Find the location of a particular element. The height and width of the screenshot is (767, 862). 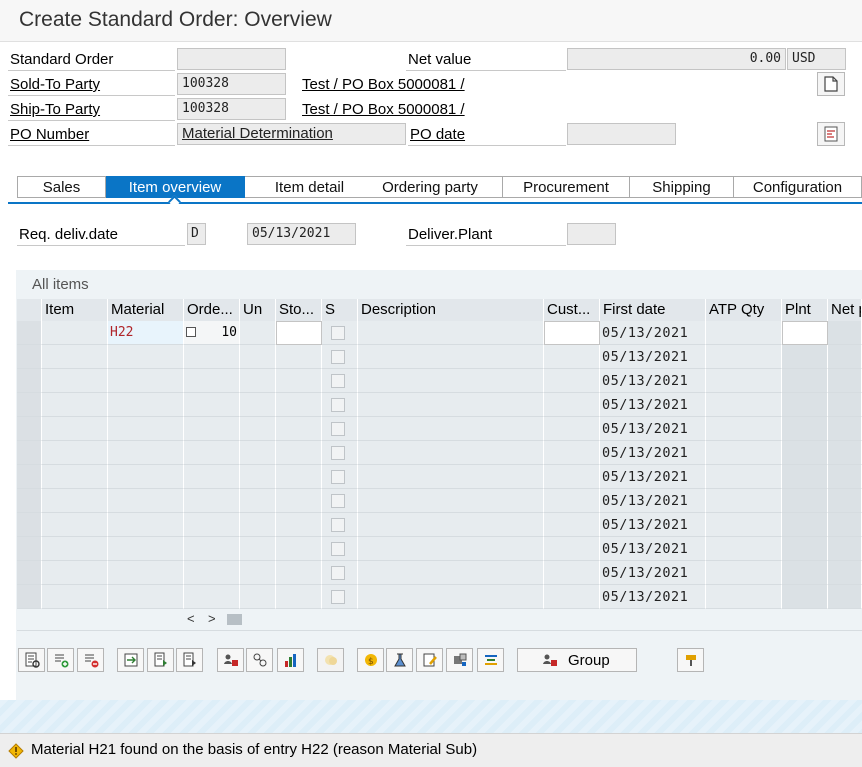

sold-to-label: Sold-To Party is located at coordinates (91, 85).